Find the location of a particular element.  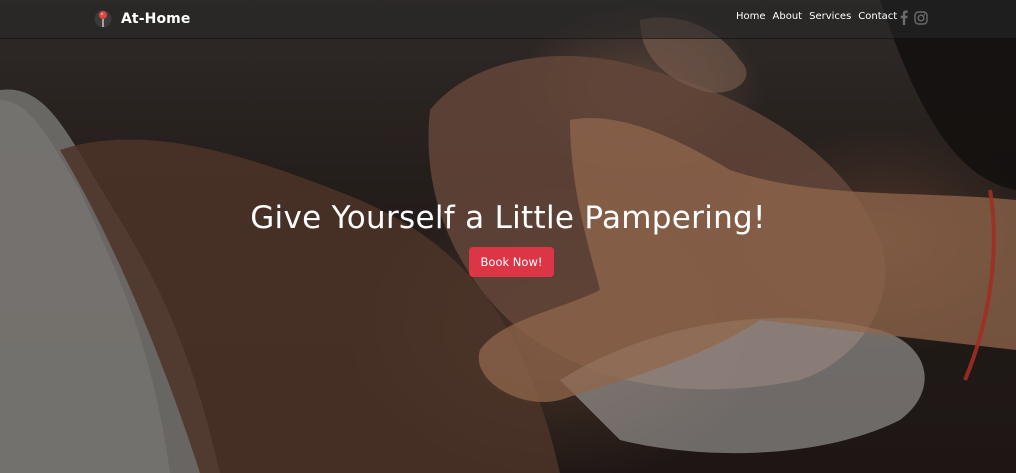

hero-headline: Give Yourself a Little Pampering! is located at coordinates (508, 218).